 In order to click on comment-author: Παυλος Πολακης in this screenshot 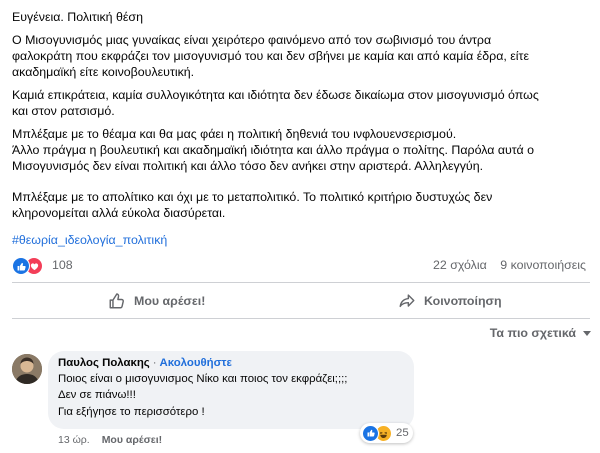, I will do `click(104, 363)`.